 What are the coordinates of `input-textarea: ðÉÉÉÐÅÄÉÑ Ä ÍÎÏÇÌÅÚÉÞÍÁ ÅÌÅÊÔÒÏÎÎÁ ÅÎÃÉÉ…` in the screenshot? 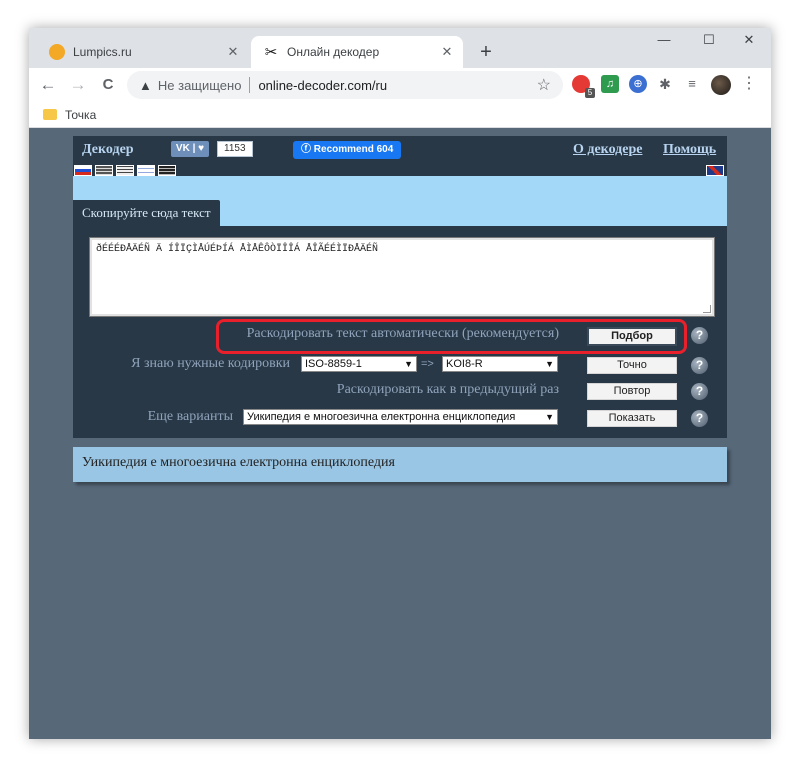 It's located at (402, 277).